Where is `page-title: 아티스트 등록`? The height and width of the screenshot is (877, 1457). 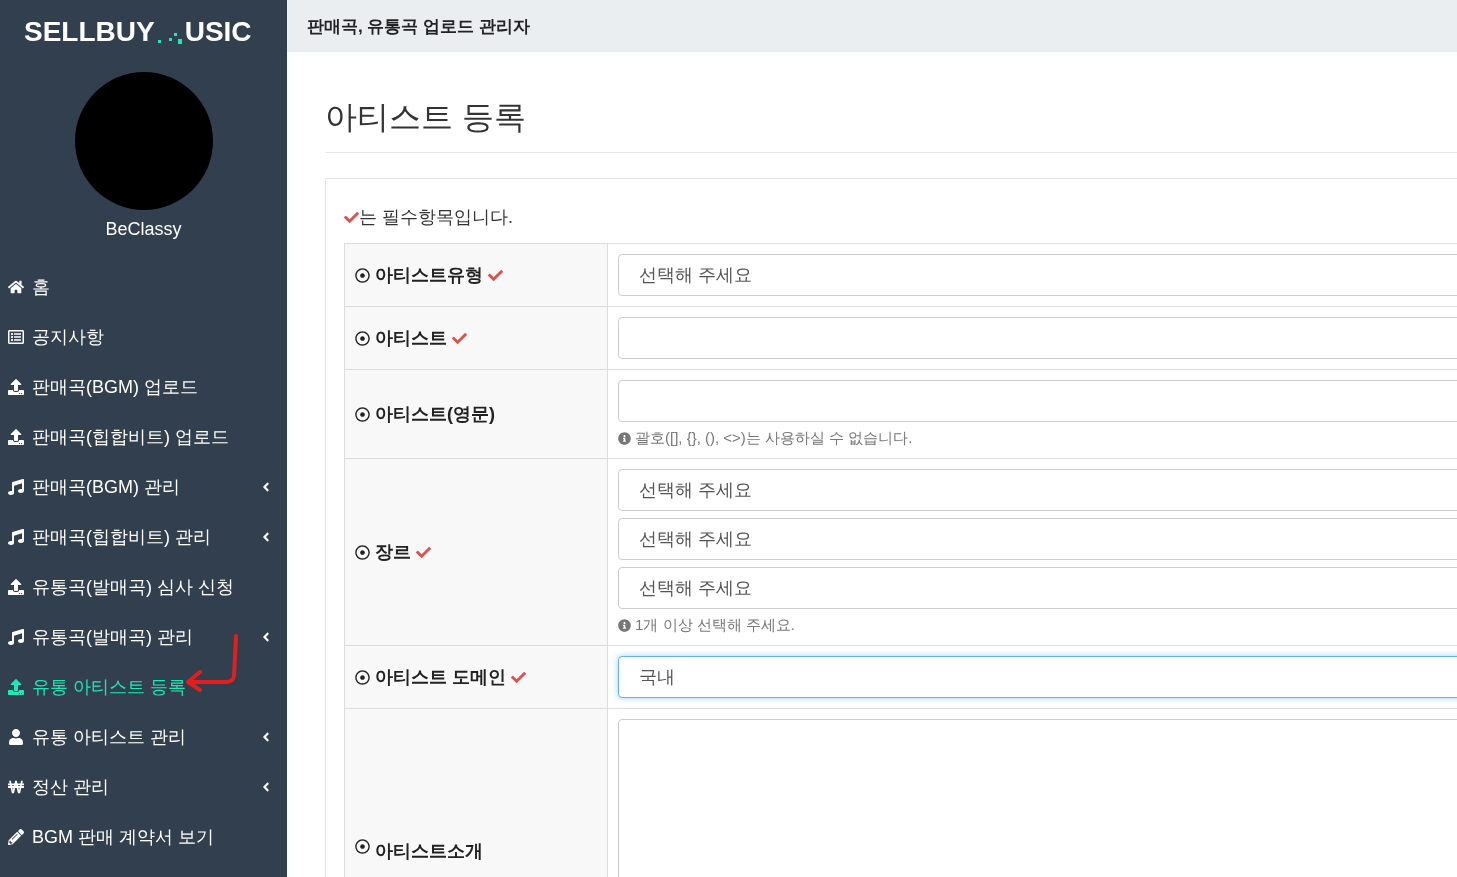 page-title: 아티스트 등록 is located at coordinates (891, 124).